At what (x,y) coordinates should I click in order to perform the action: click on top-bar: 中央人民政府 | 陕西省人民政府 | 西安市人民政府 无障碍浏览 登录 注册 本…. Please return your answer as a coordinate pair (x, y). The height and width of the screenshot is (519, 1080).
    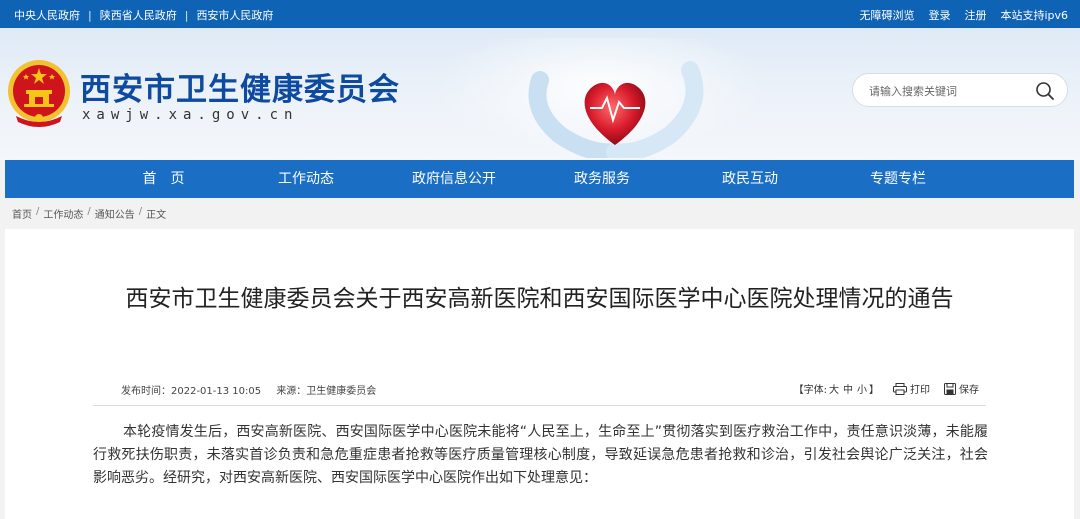
    Looking at the image, I should click on (540, 14).